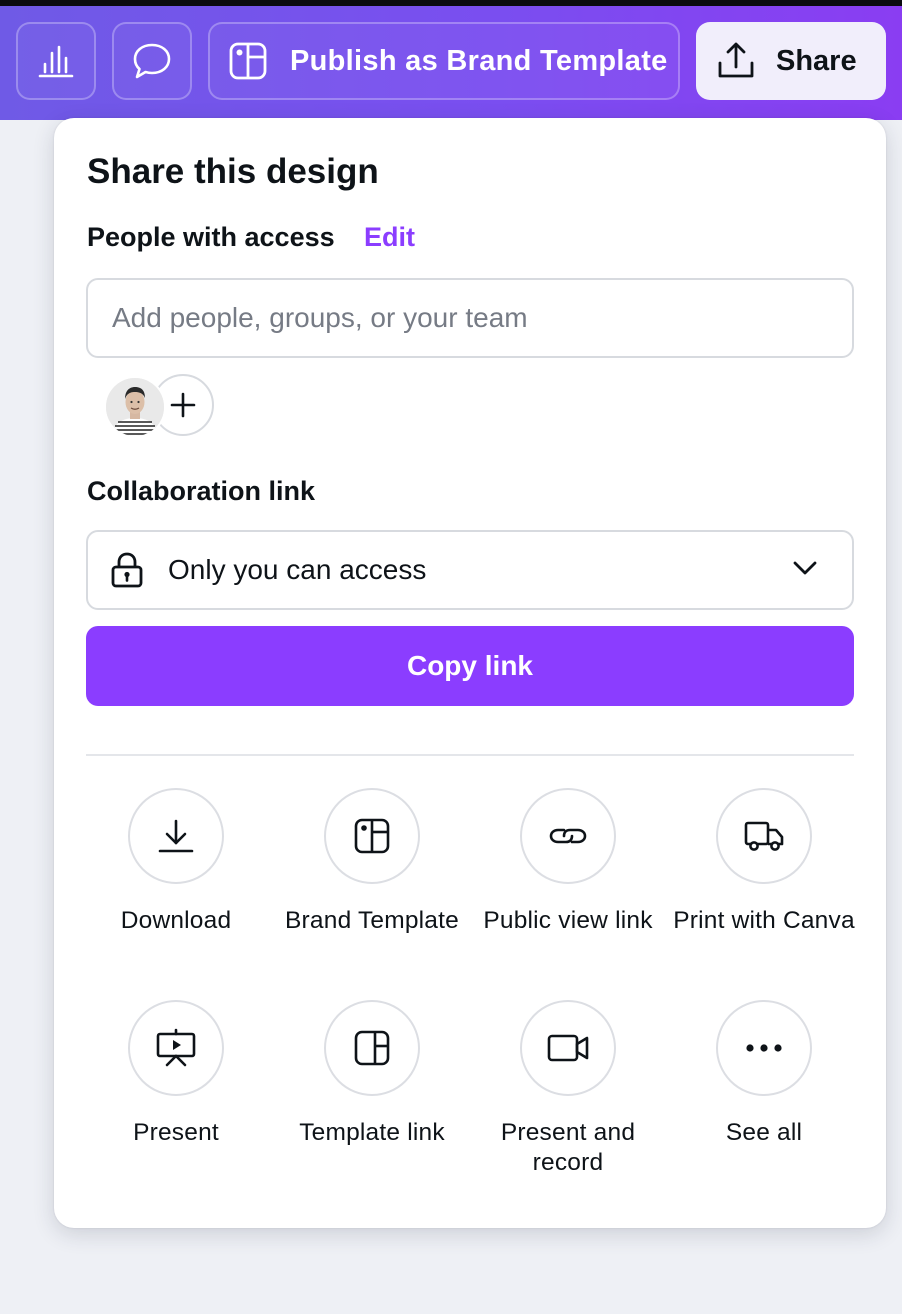 This screenshot has width=902, height=1314. I want to click on option-label: Download, so click(176, 920).